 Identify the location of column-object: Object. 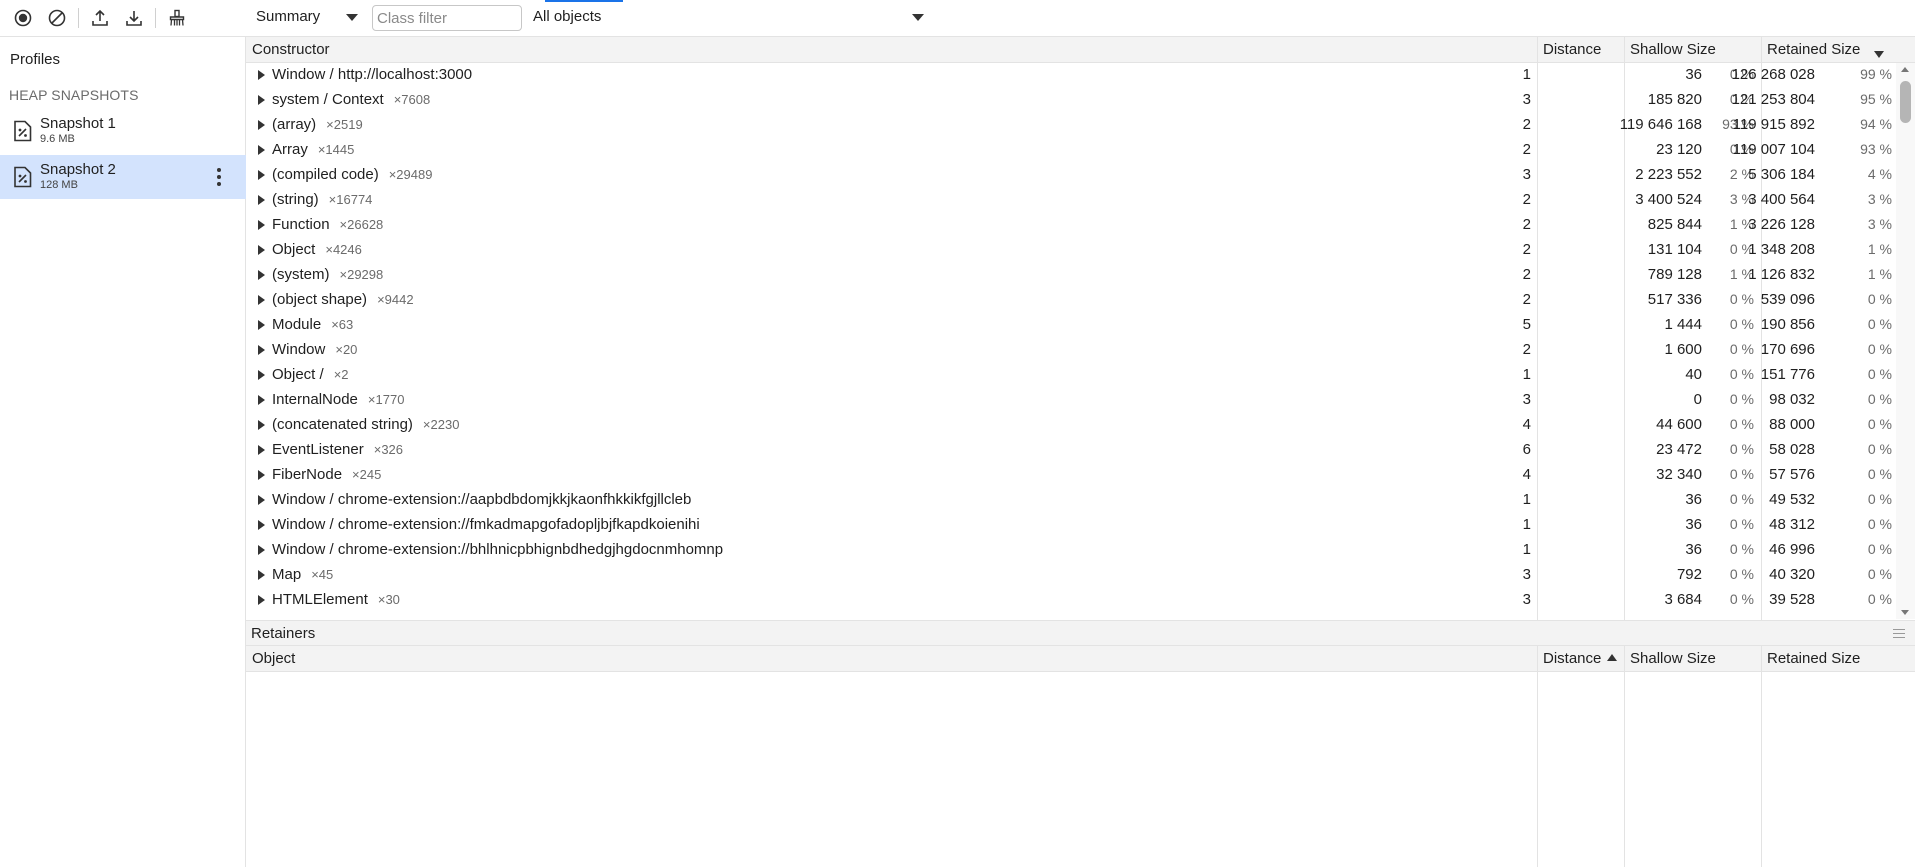
(273, 658).